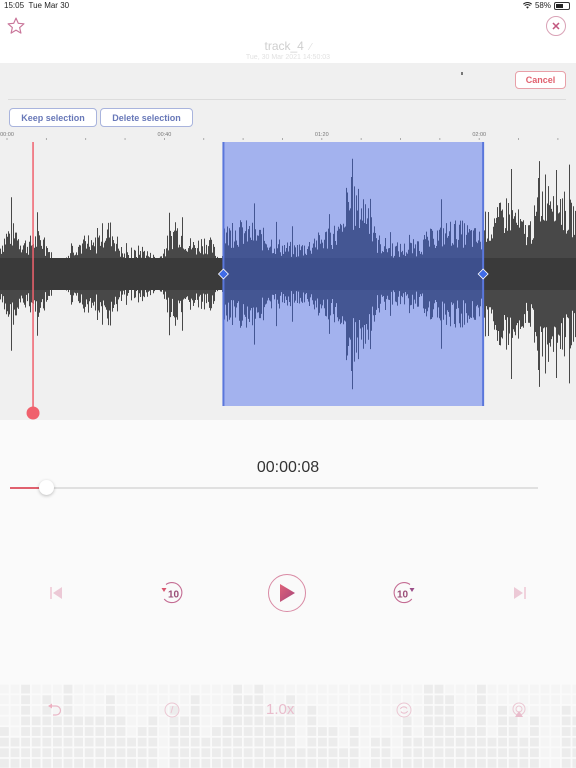  What do you see at coordinates (520, 593) in the screenshot?
I see `skip-next-button` at bounding box center [520, 593].